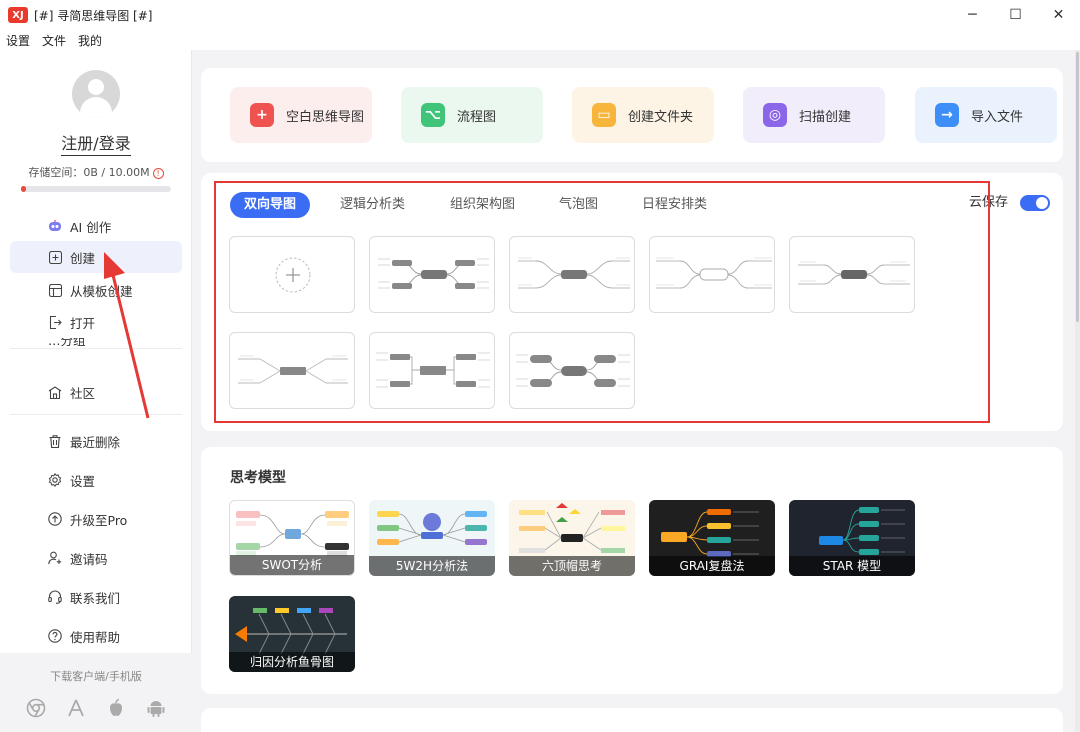  I want to click on minimize-button: ─, so click(972, 15).